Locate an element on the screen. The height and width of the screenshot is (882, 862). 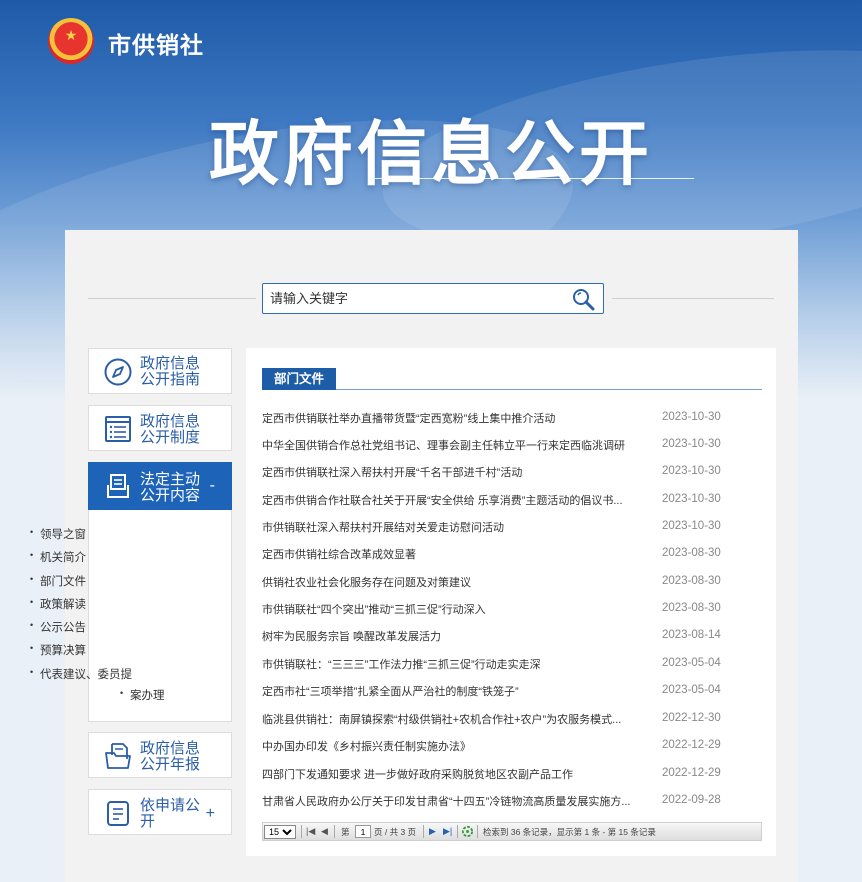
nav-statutory-disclosure: 法定主动 公开内容 - is located at coordinates (160, 486).